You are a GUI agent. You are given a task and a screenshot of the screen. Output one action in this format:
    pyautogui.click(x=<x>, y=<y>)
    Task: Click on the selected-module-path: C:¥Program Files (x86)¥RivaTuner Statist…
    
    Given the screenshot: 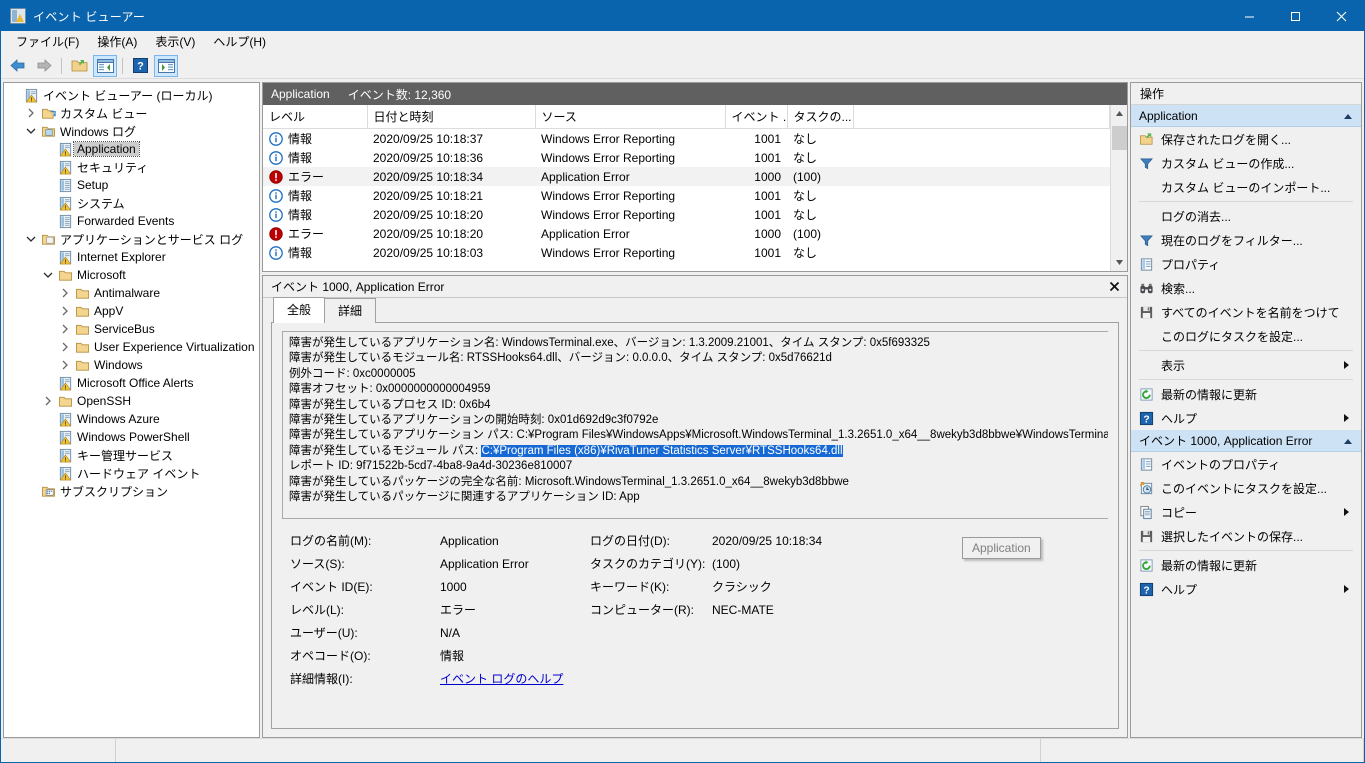 What is the action you would take?
    pyautogui.click(x=662, y=450)
    